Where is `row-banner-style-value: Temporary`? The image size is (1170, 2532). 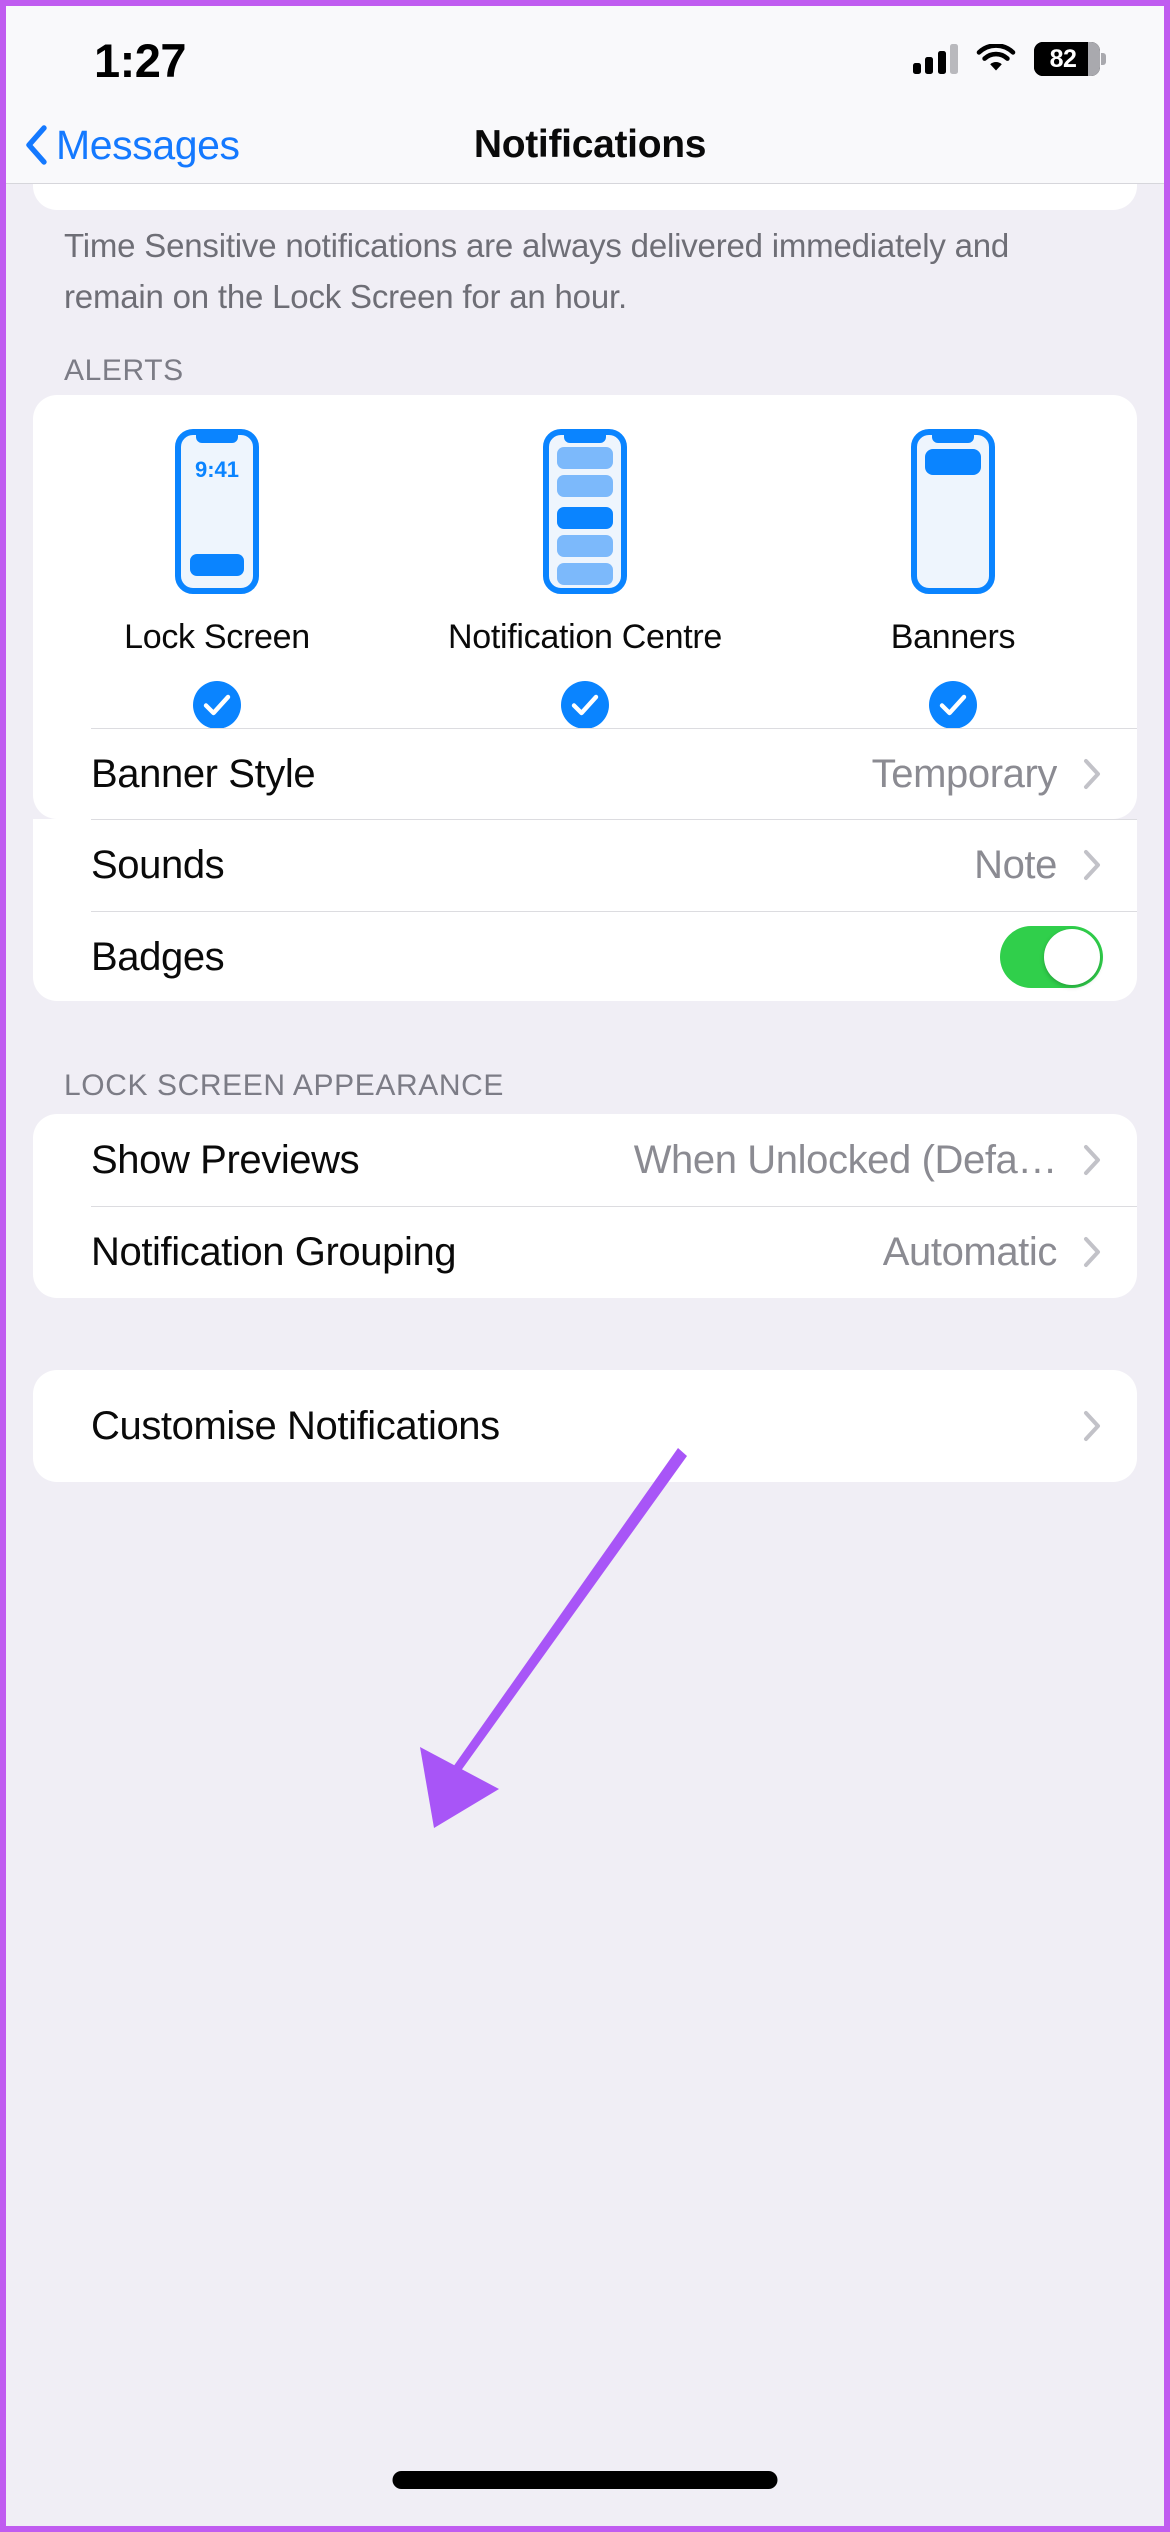 row-banner-style-value: Temporary is located at coordinates (964, 773).